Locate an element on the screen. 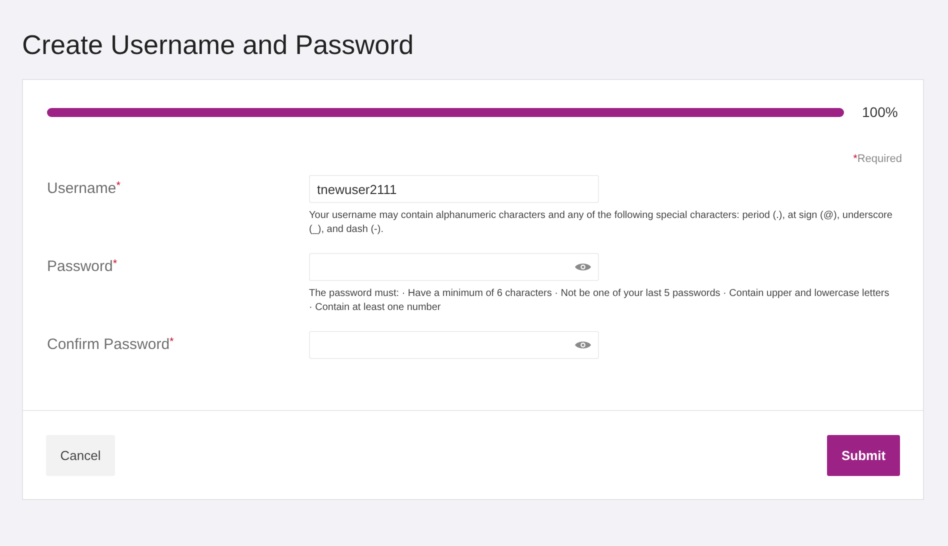 Image resolution: width=948 pixels, height=546 pixels. submit-button: Submit is located at coordinates (863, 455).